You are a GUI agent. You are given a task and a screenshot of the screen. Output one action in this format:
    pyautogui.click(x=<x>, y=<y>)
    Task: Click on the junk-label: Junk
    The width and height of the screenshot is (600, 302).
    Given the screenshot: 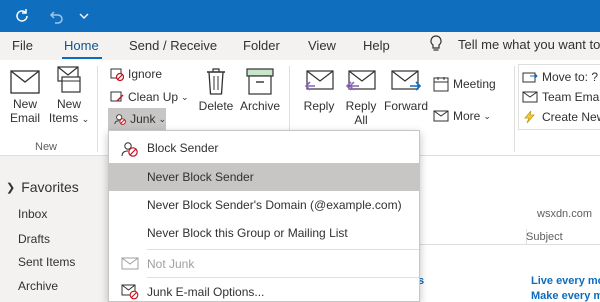 What is the action you would take?
    pyautogui.click(x=143, y=119)
    